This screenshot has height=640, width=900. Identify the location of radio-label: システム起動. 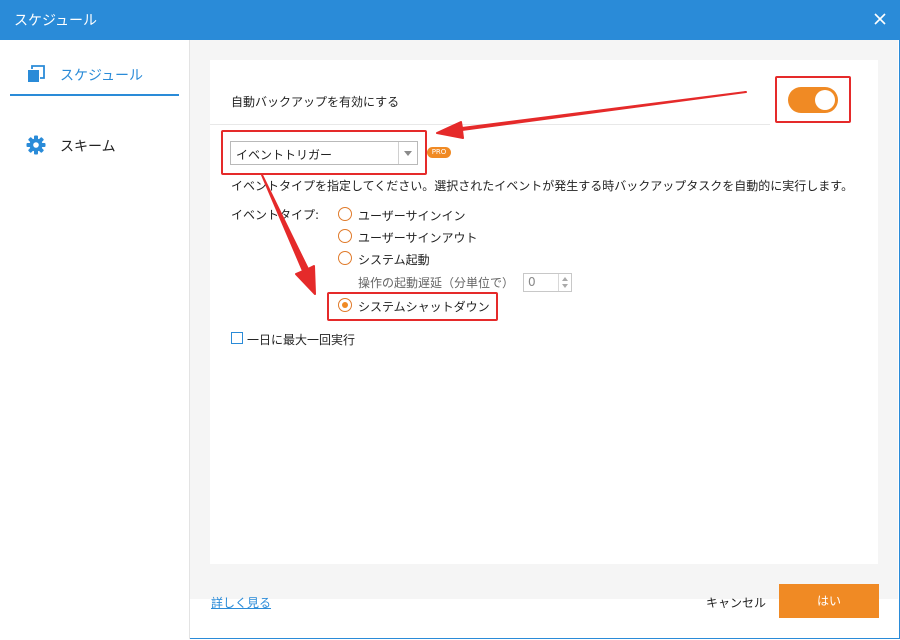
(394, 260).